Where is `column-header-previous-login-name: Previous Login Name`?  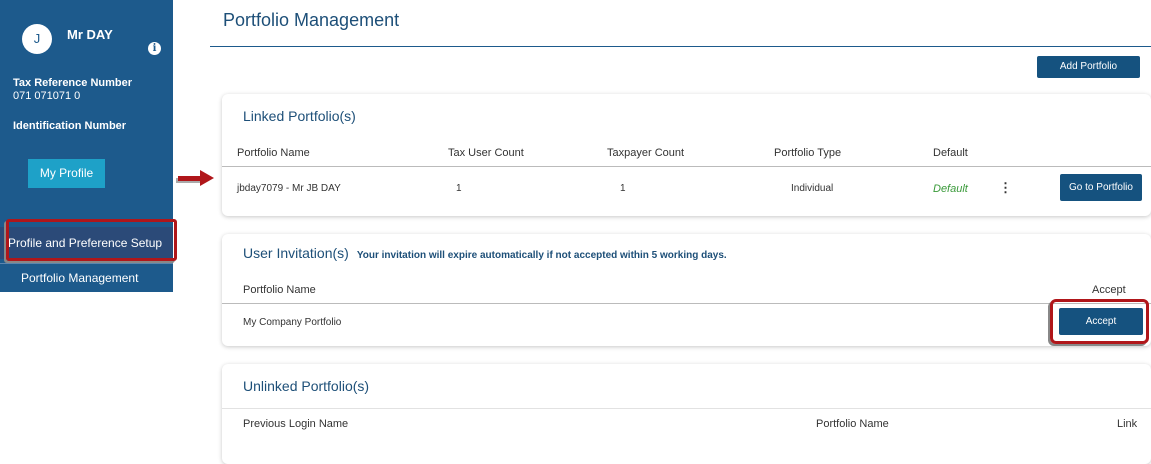 column-header-previous-login-name: Previous Login Name is located at coordinates (296, 424).